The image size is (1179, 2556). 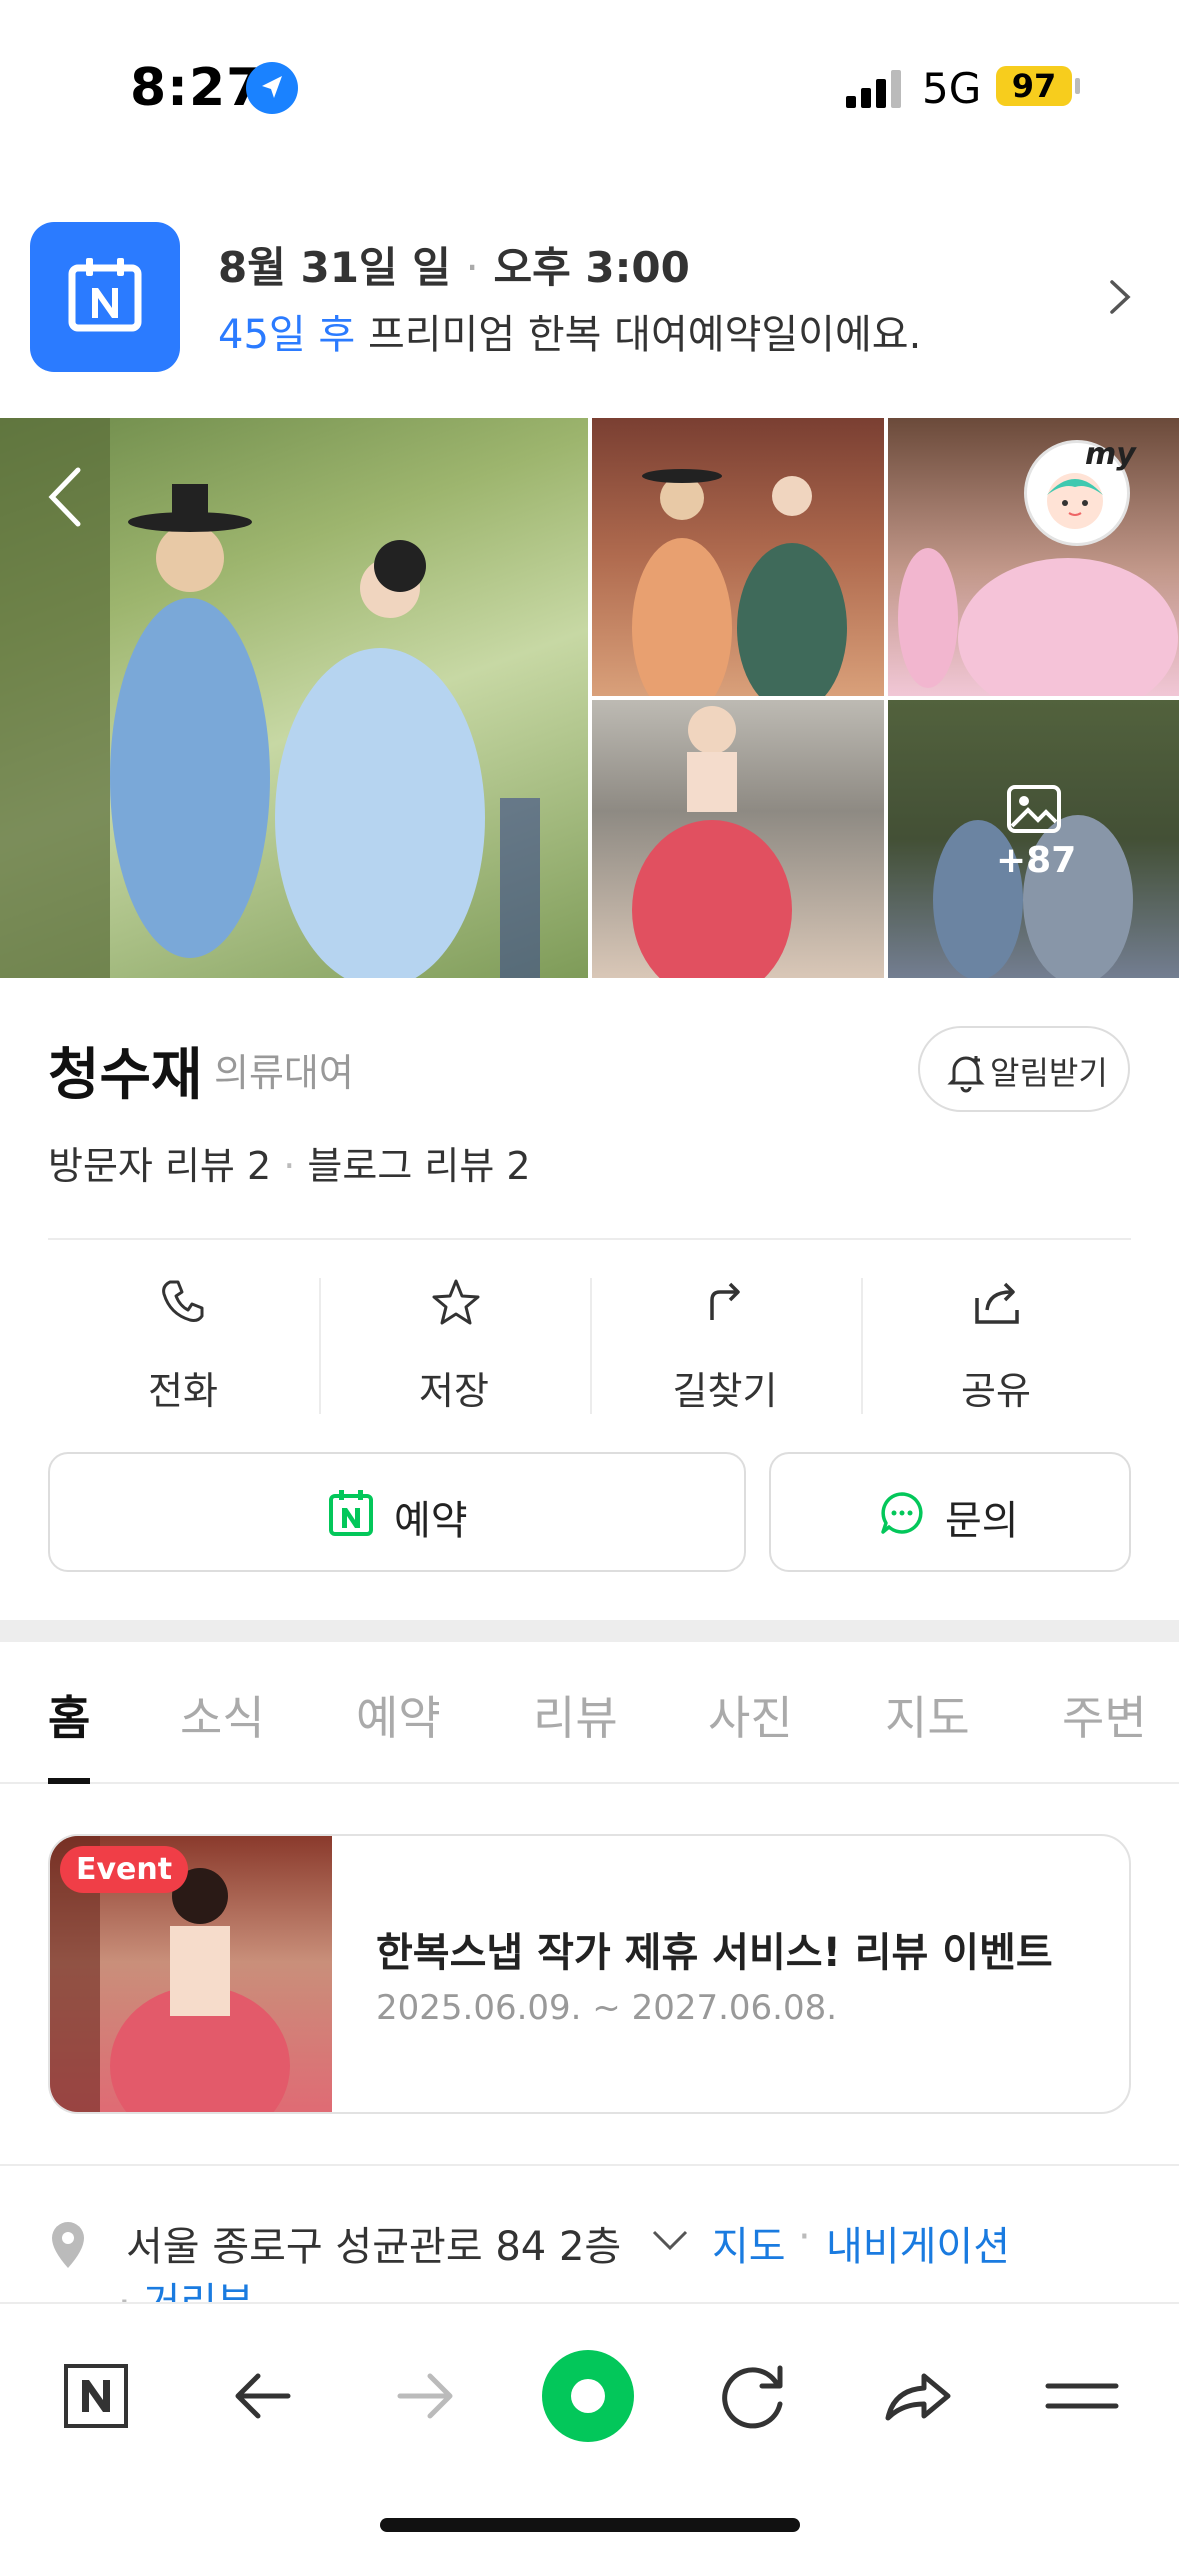 I want to click on image-icon, so click(x=1034, y=809).